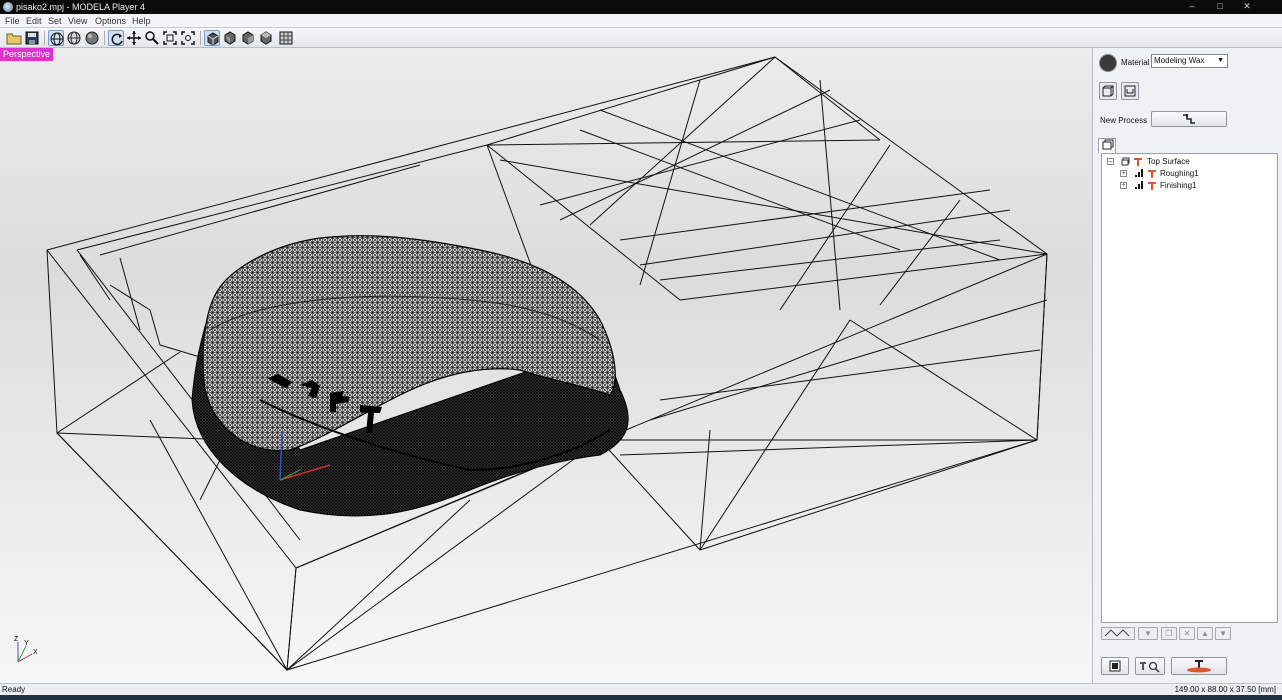 Image resolution: width=1282 pixels, height=700 pixels. I want to click on status-text: Ready, so click(14, 689).